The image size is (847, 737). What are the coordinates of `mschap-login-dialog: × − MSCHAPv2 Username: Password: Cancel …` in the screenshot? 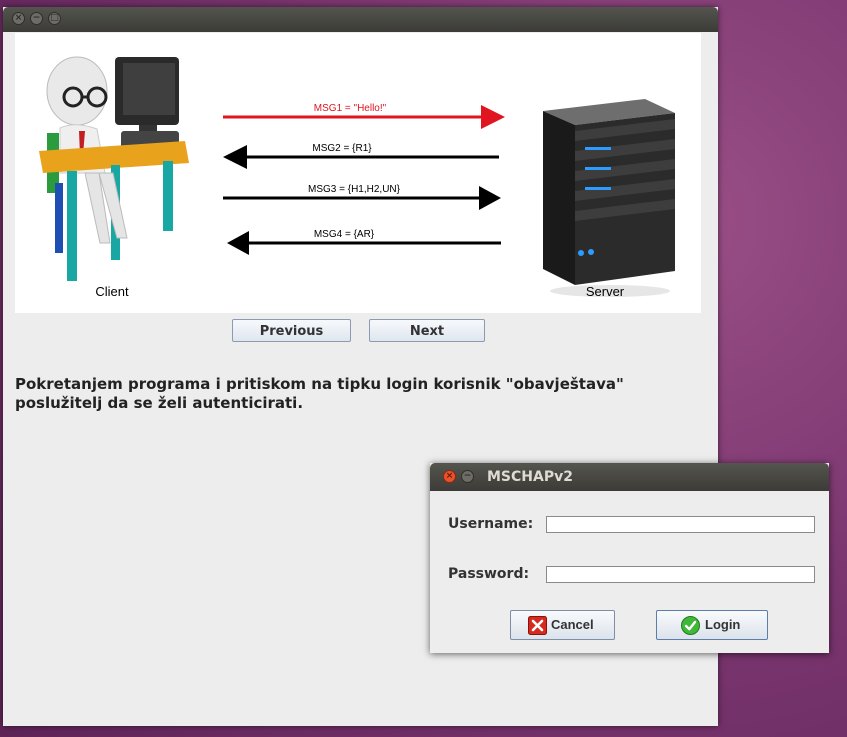 It's located at (629, 558).